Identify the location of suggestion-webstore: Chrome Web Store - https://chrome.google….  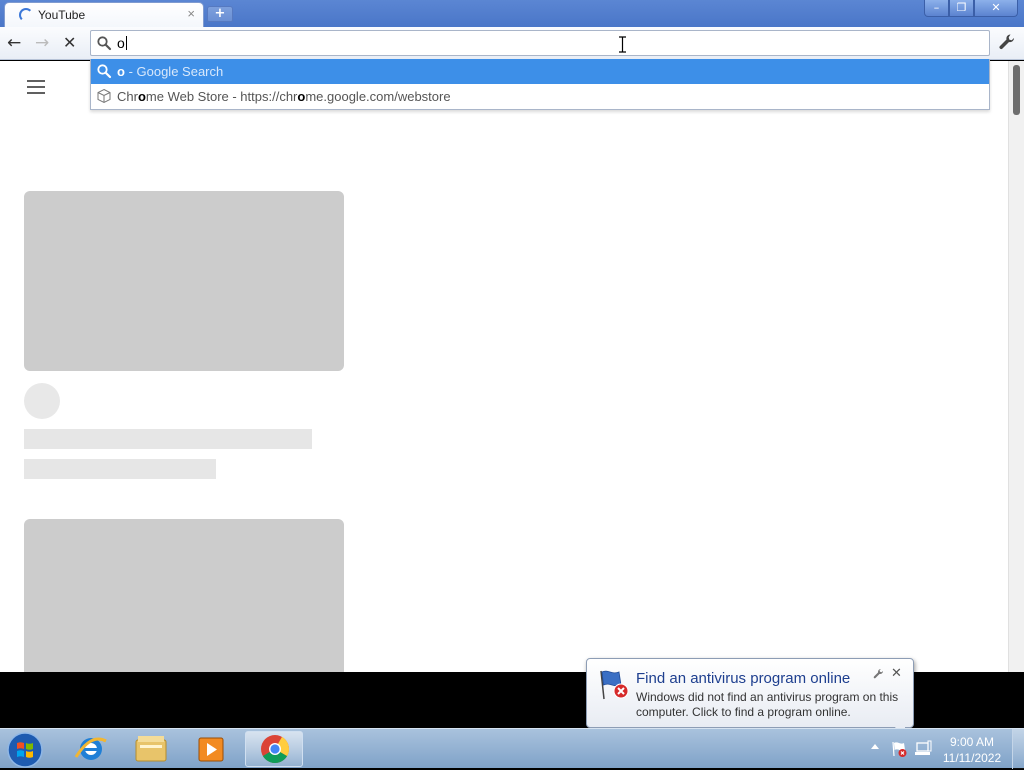
(540, 96).